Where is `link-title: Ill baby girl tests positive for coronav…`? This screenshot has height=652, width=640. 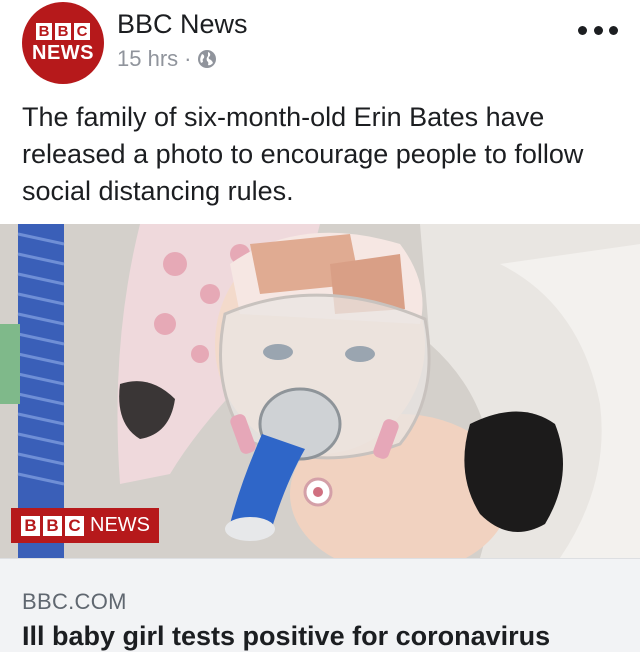 link-title: Ill baby girl tests positive for coronav… is located at coordinates (286, 636).